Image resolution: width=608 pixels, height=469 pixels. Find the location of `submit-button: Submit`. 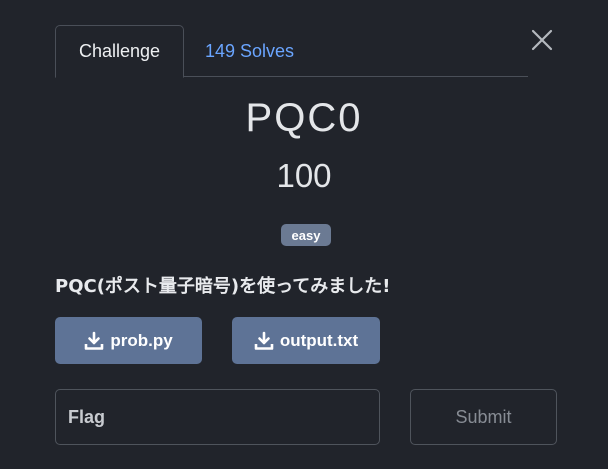

submit-button: Submit is located at coordinates (483, 417).